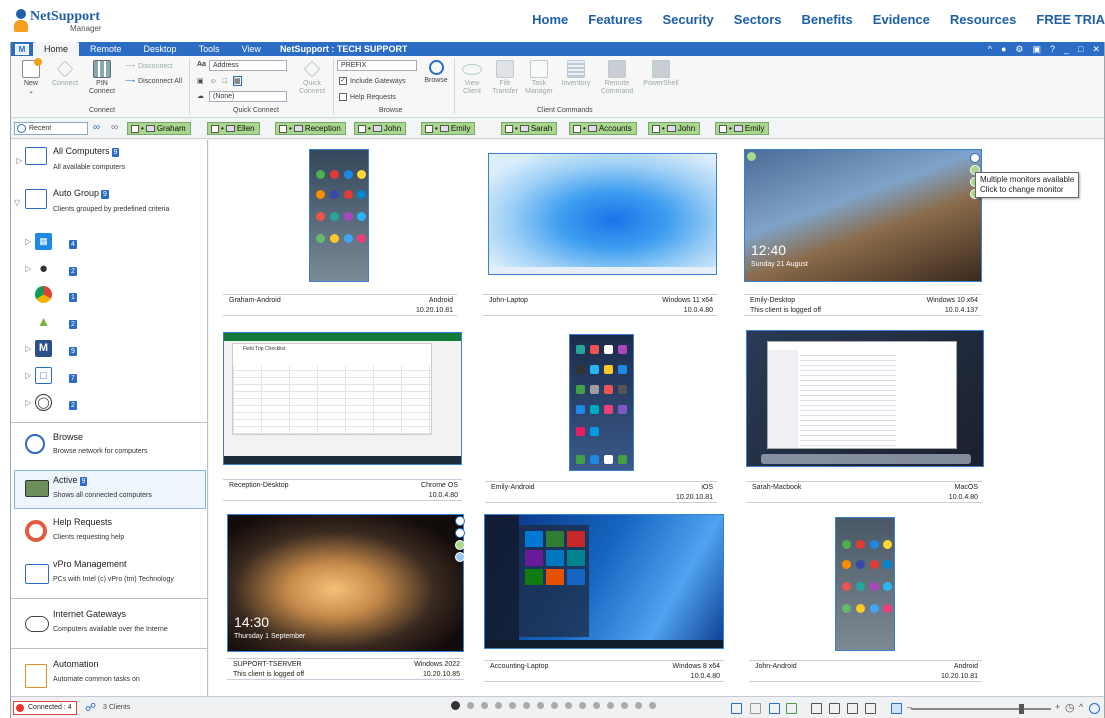 Image resolution: width=1105 pixels, height=718 pixels. I want to click on medium-icons-view-icon, so click(755, 708).